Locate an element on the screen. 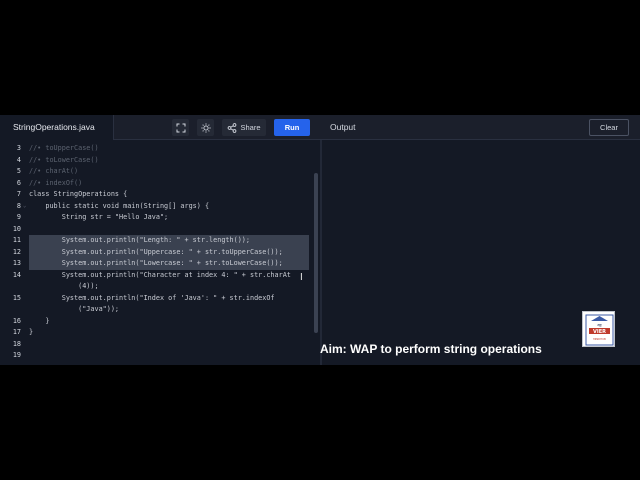  code-text: //• toLowerCase() is located at coordinates (64, 159).